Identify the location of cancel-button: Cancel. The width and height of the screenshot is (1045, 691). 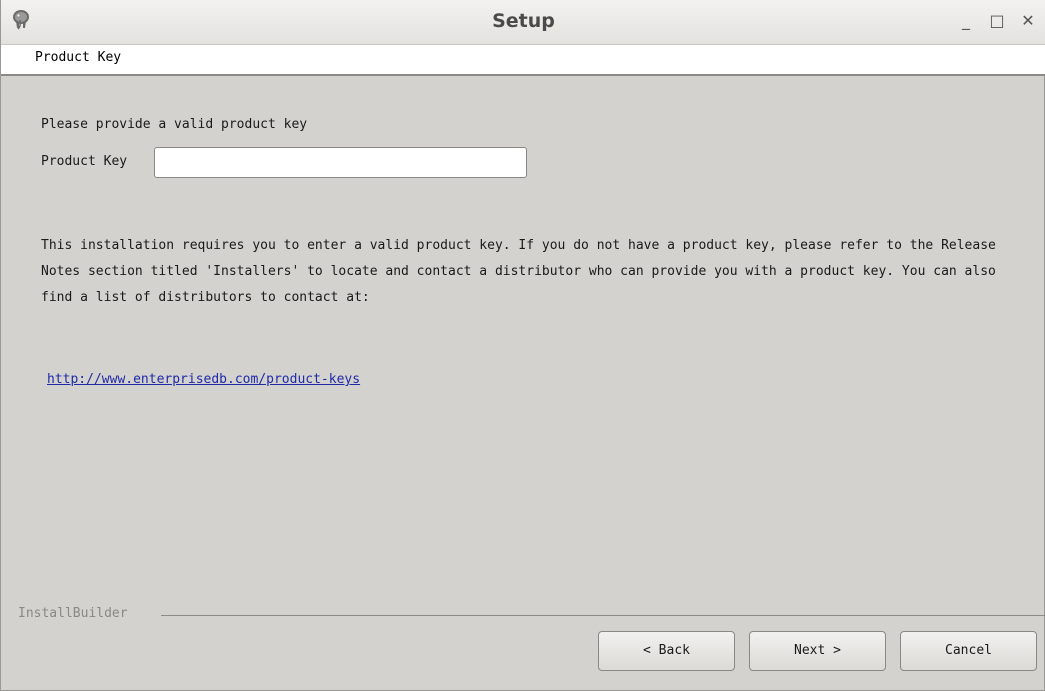
(968, 651).